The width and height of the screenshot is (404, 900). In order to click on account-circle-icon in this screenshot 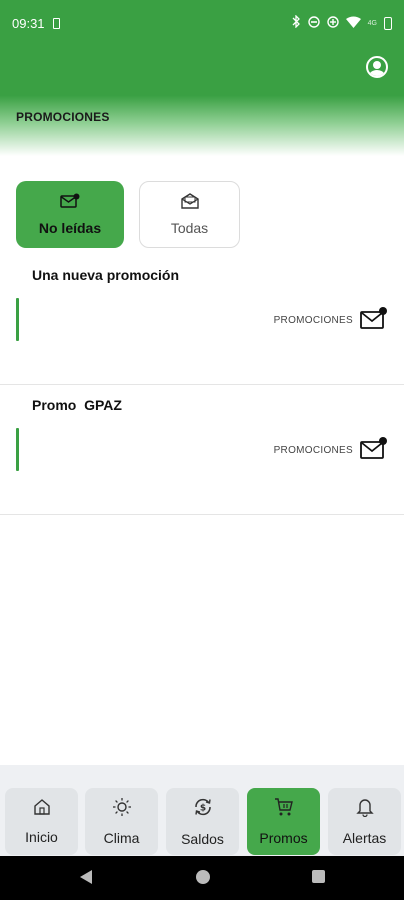, I will do `click(377, 67)`.